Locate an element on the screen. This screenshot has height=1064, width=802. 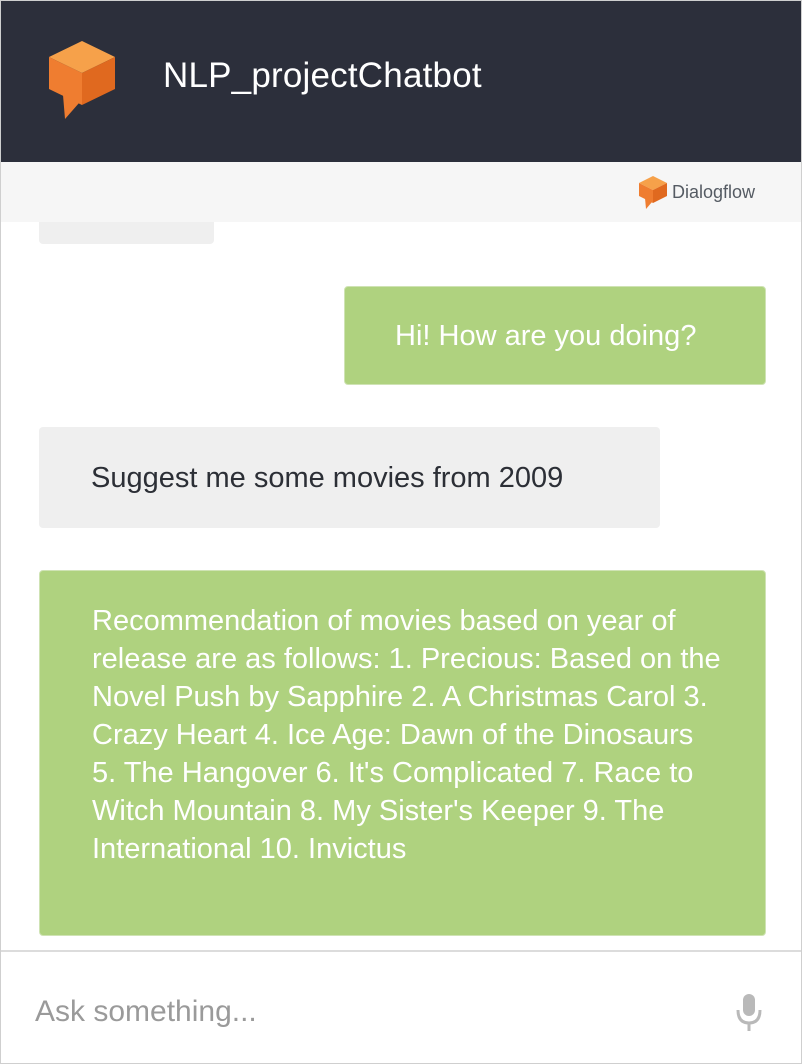
truncated-message-bubble is located at coordinates (126, 233).